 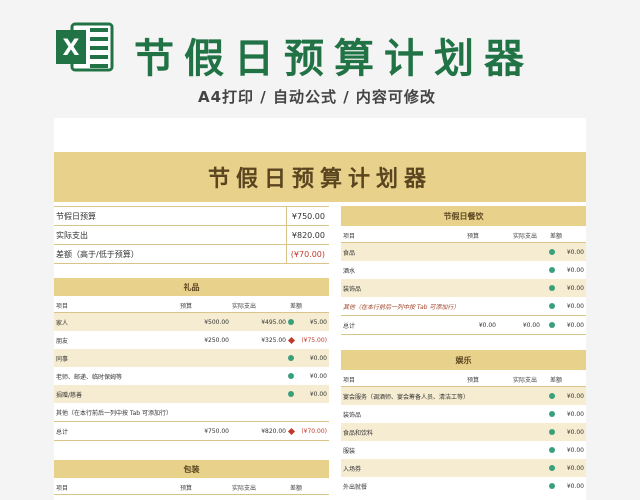 I want to click on table-row: 入场券 ¥0.00, so click(x=463, y=468).